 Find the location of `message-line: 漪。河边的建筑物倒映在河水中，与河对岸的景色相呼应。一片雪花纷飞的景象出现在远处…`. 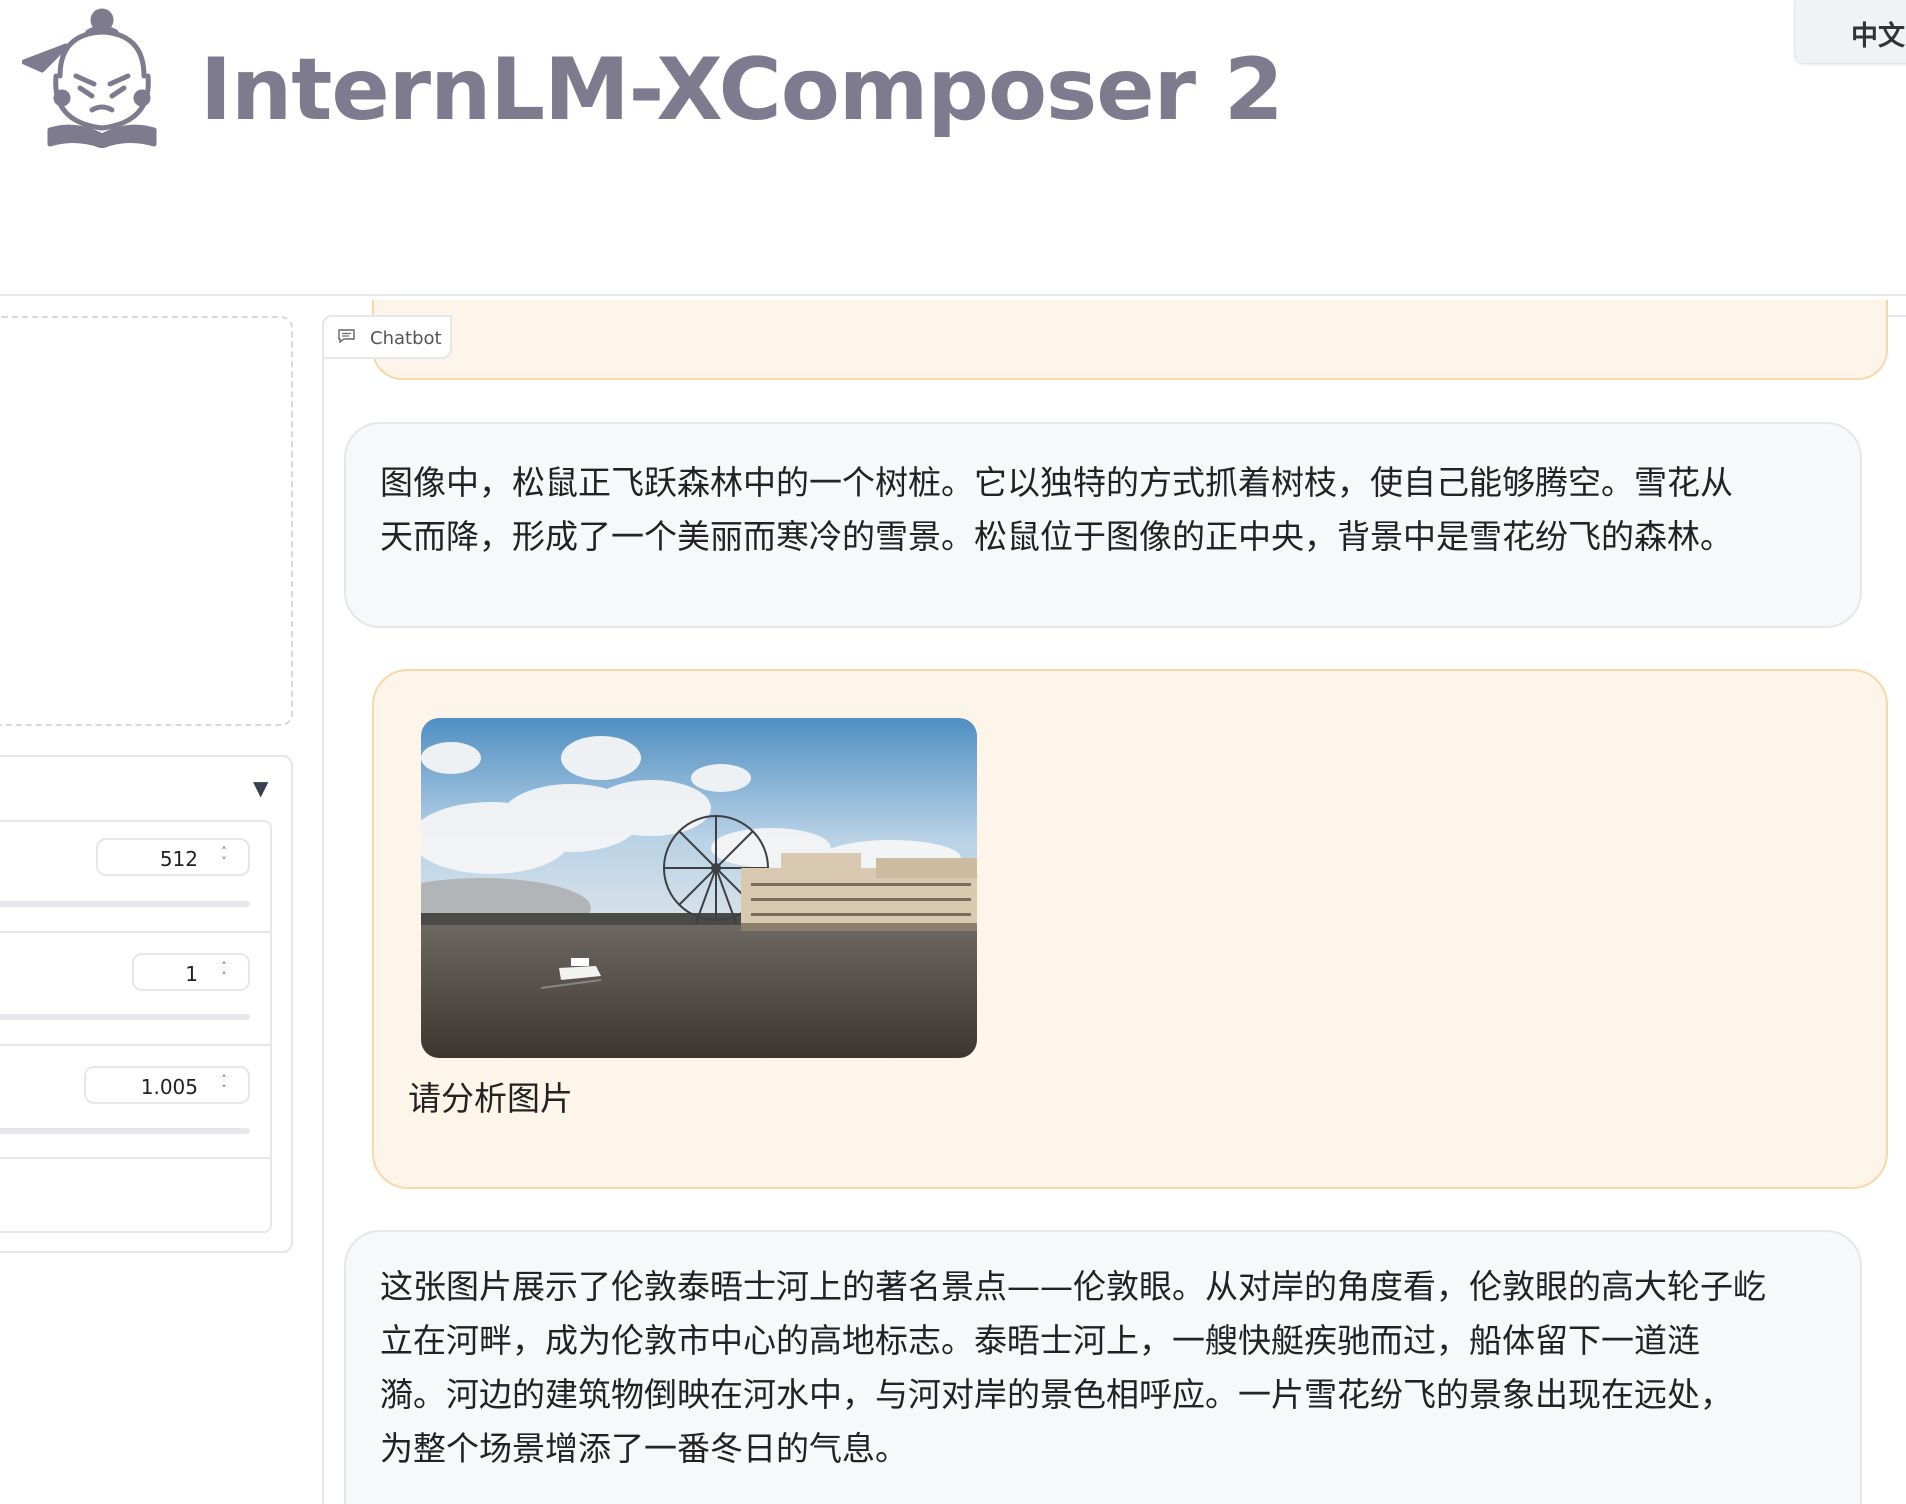

message-line: 漪。河边的建筑物倒映在河水中，与河对岸的景色相呼应。一片雪花纷飞的景象出现在远处… is located at coordinates (1056, 1394).